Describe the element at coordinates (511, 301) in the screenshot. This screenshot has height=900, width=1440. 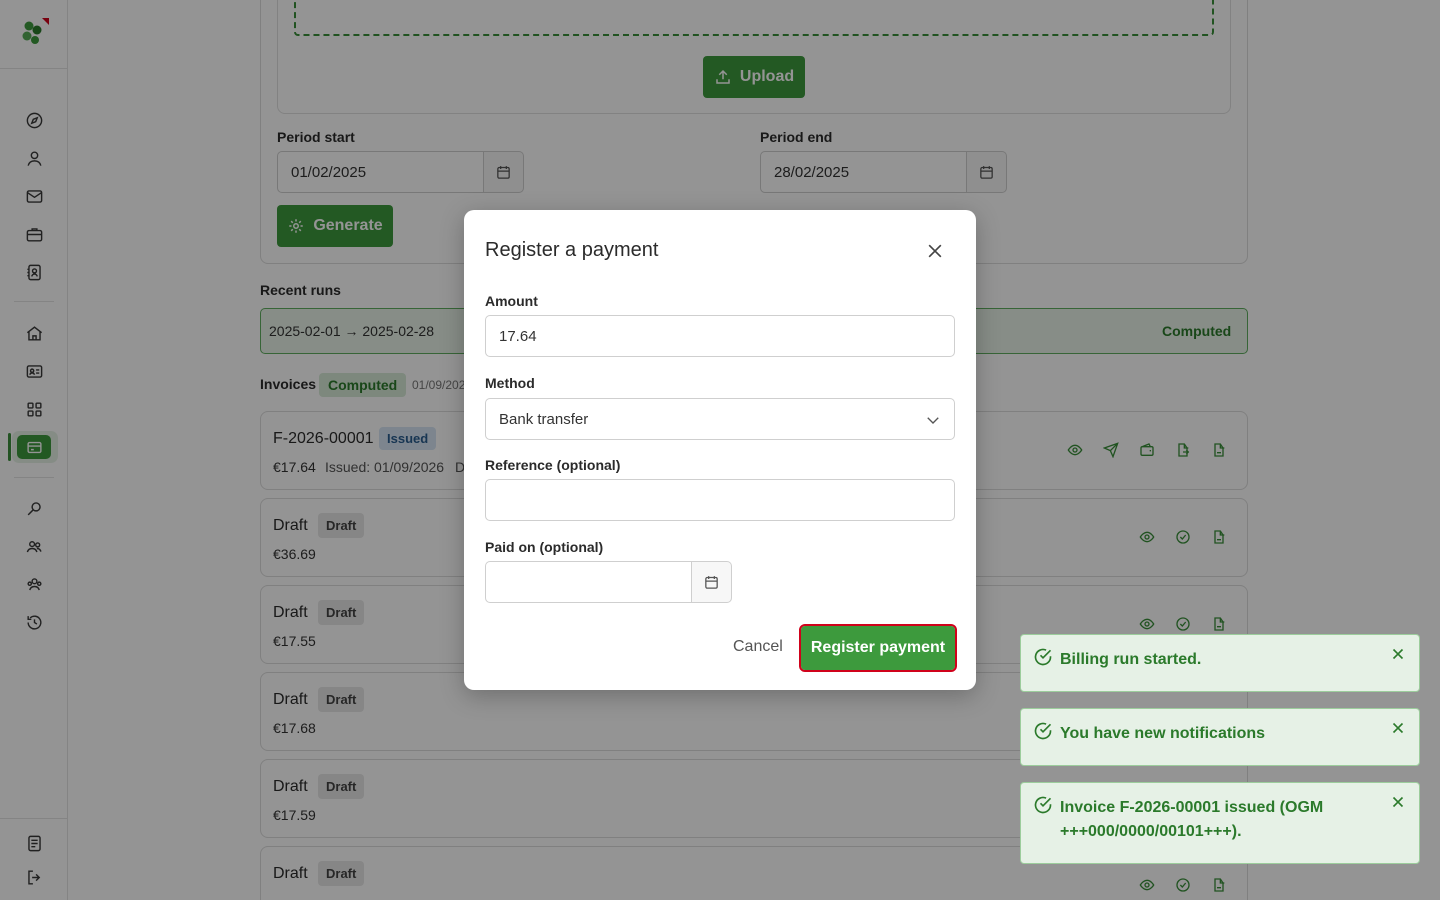
I see `amount-label: Amount` at that location.